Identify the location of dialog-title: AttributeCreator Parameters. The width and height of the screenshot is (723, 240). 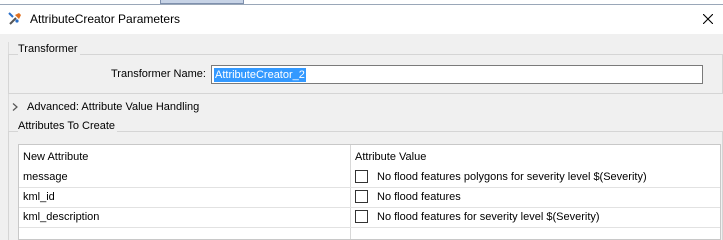
(105, 19).